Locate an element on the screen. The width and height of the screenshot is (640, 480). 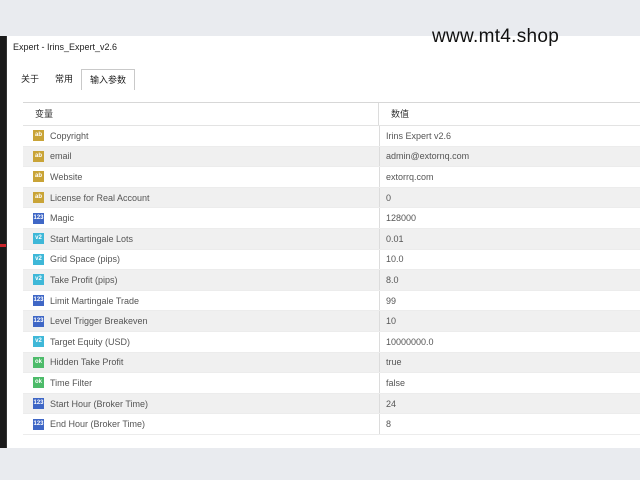
param-value-cell: 8.0 is located at coordinates (510, 280).